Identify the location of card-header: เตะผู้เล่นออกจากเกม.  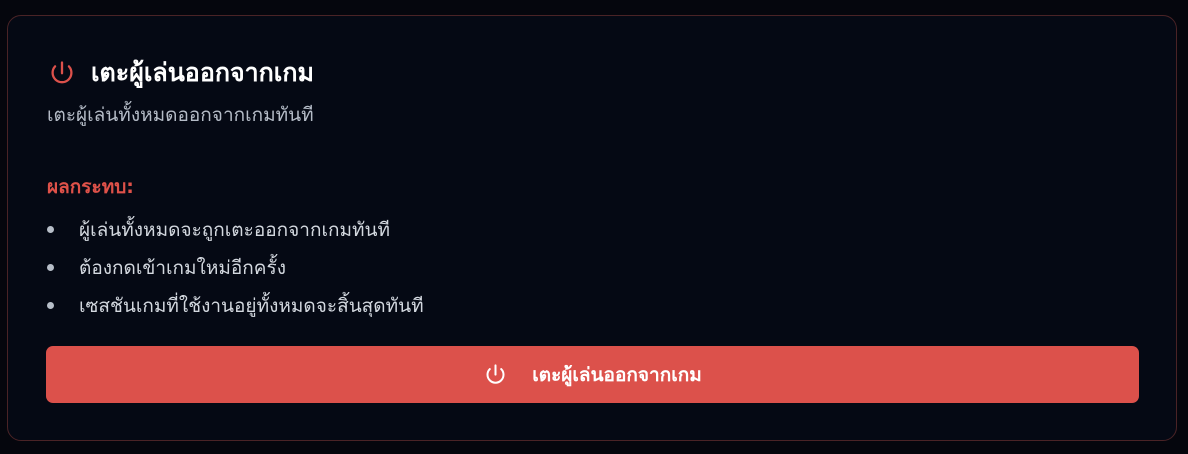
(180, 73).